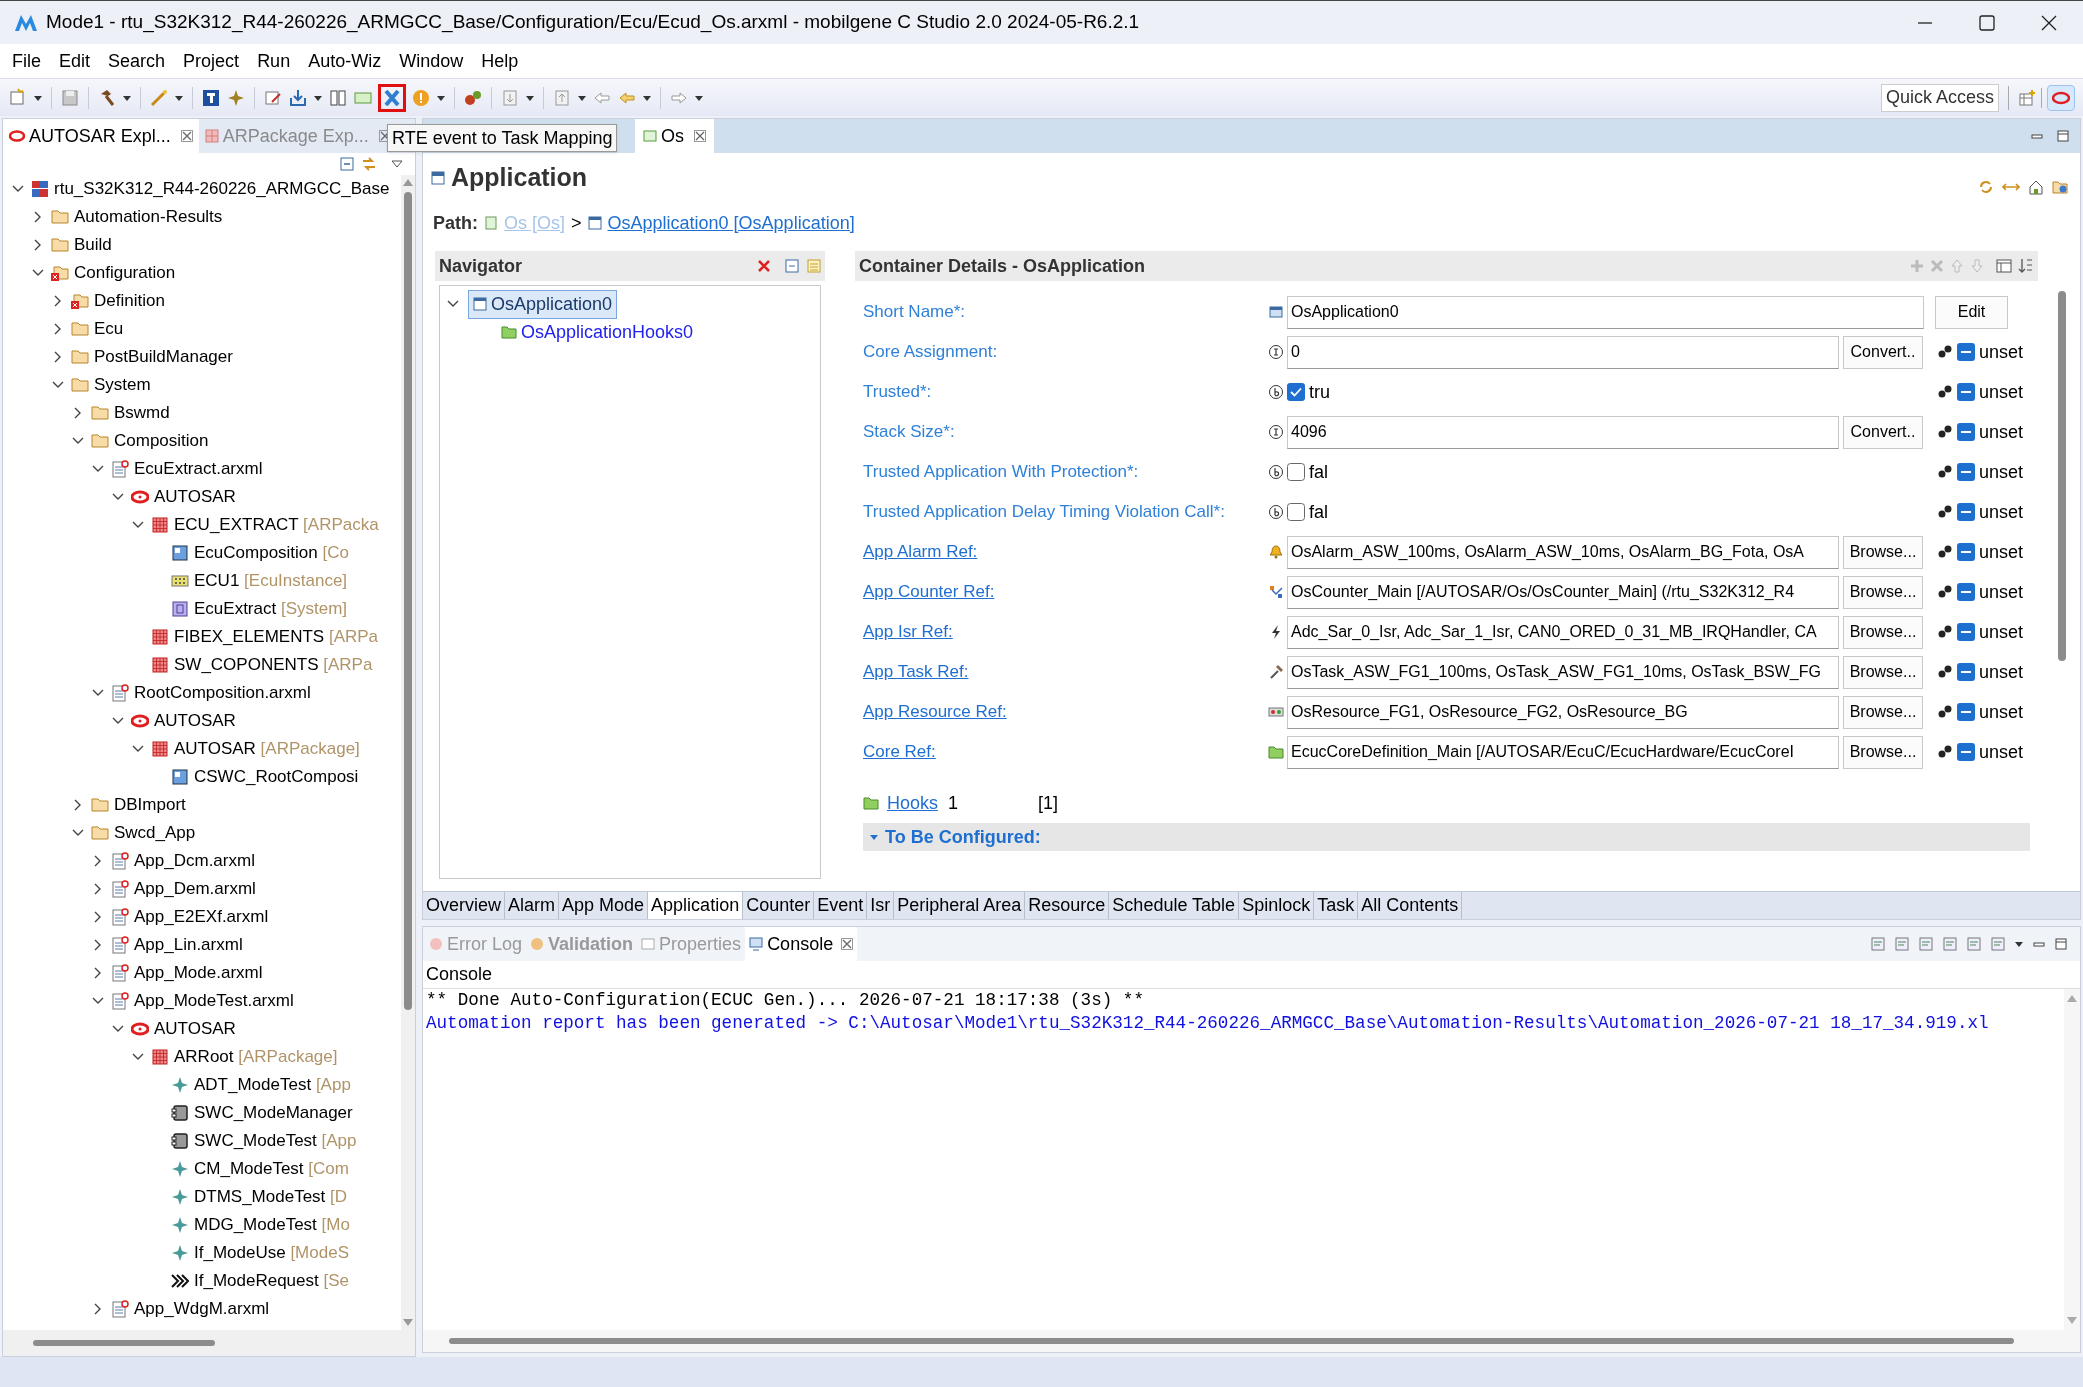 This screenshot has width=2083, height=1387. I want to click on page-title: Application, so click(519, 178).